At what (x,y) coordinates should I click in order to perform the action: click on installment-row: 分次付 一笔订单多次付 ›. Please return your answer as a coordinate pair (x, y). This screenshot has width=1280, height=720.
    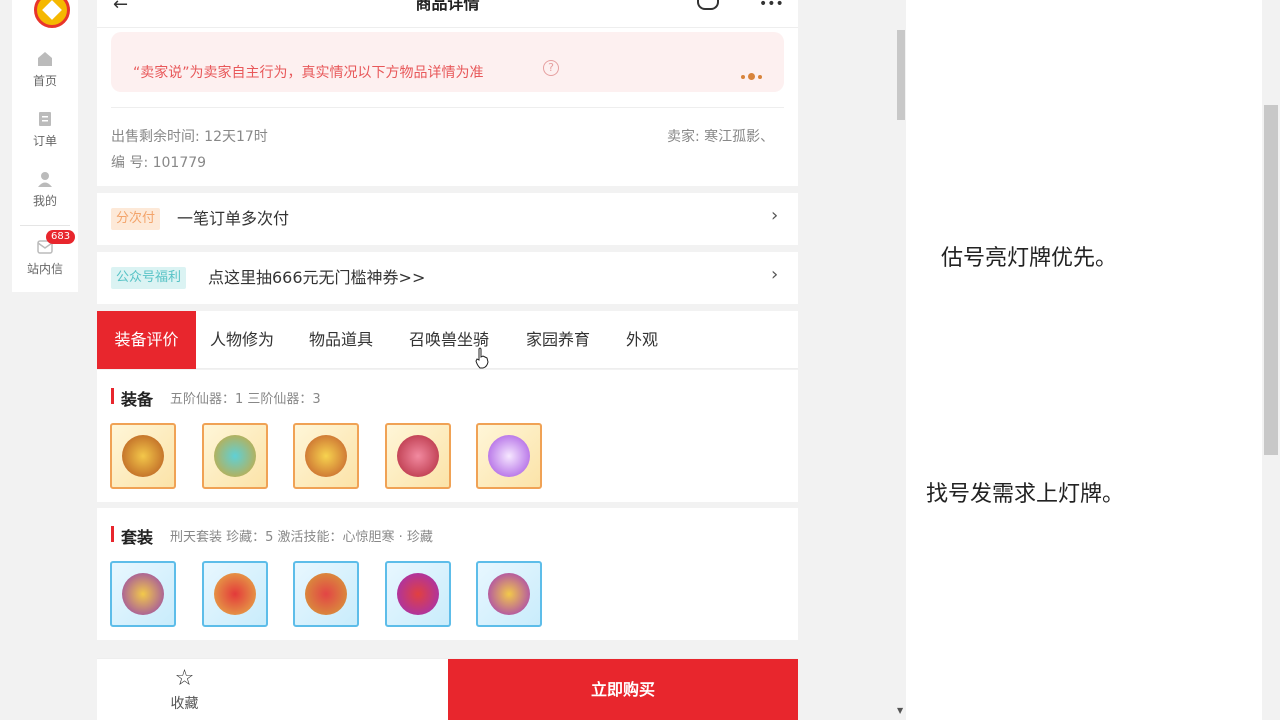
    Looking at the image, I should click on (447, 219).